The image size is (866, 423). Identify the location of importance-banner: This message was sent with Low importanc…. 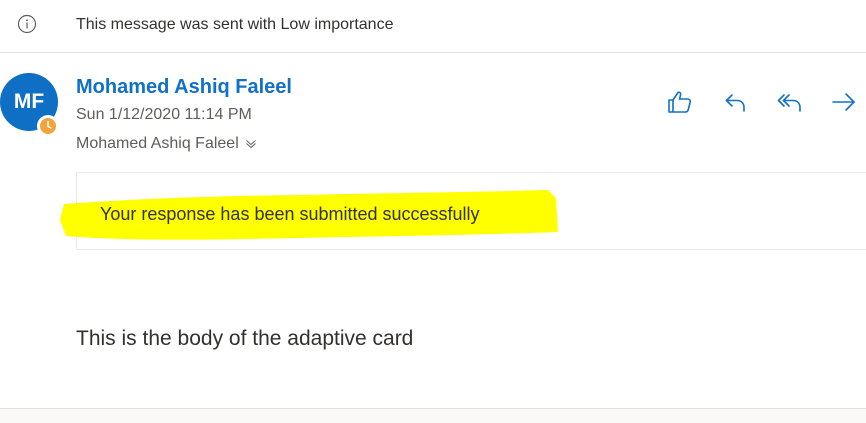
(433, 26).